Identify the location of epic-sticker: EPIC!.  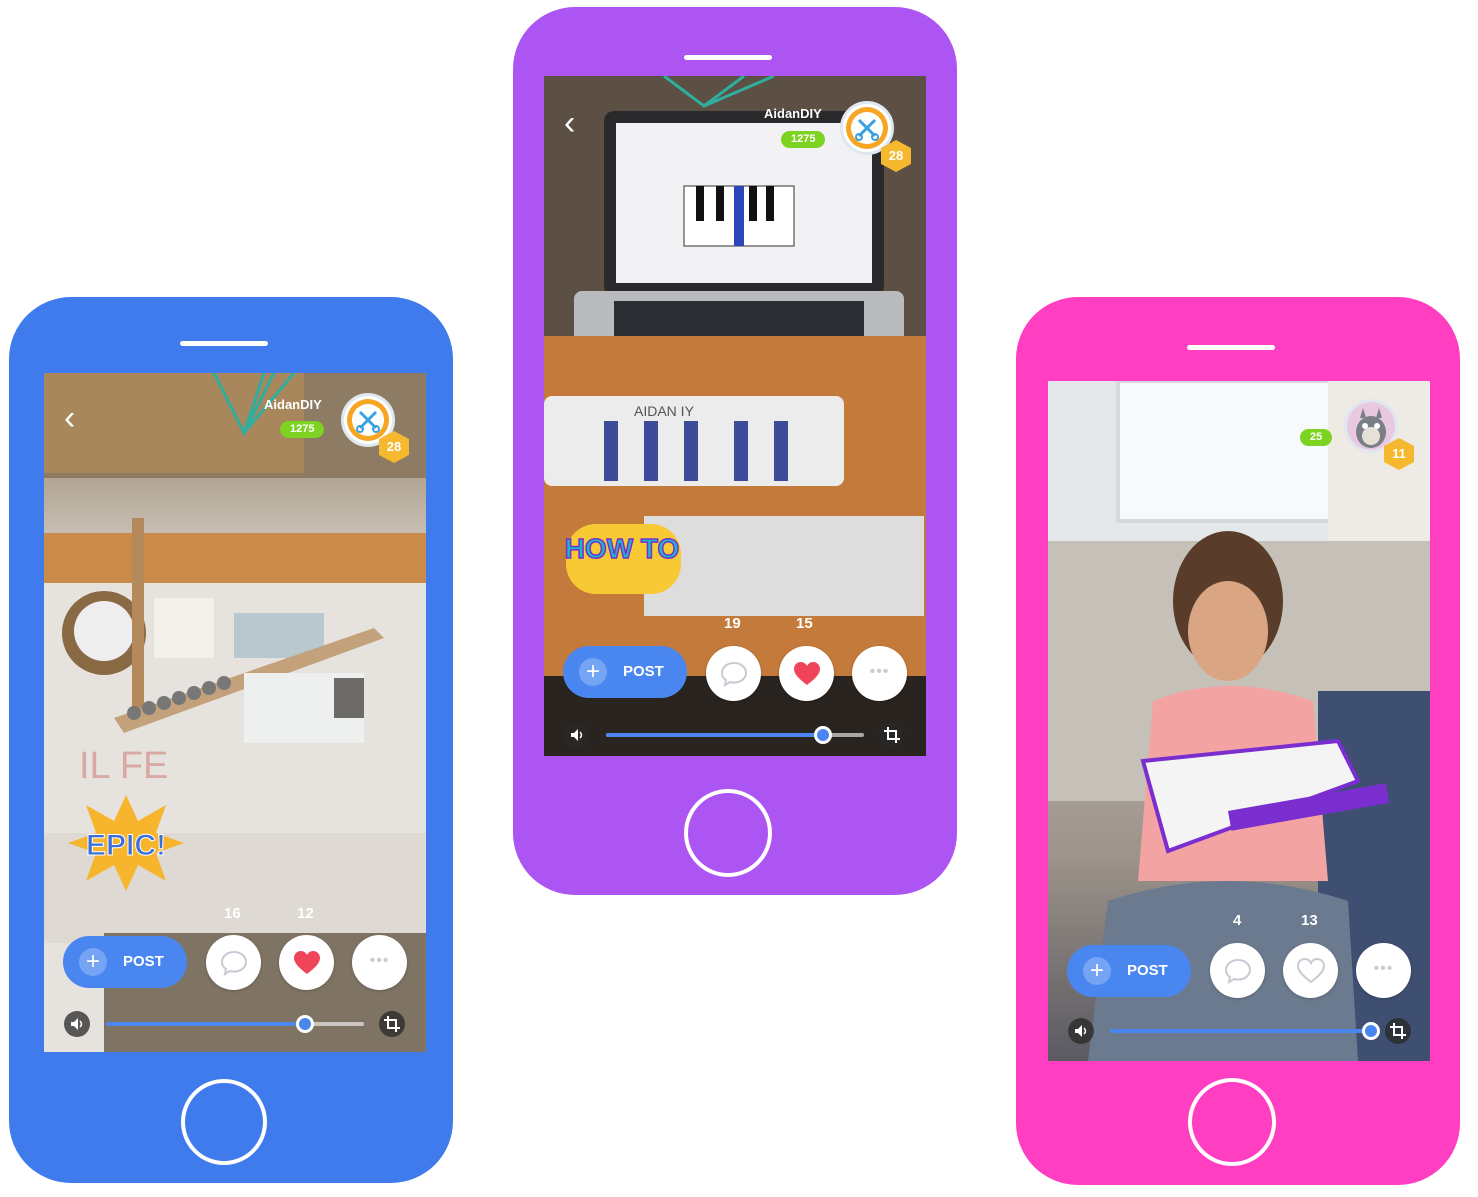
(126, 845).